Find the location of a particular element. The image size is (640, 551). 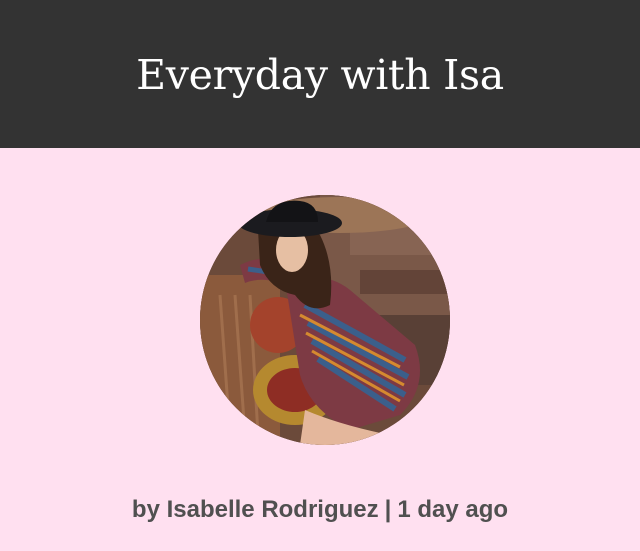

site-title: Everyday with Isa is located at coordinates (320, 75).